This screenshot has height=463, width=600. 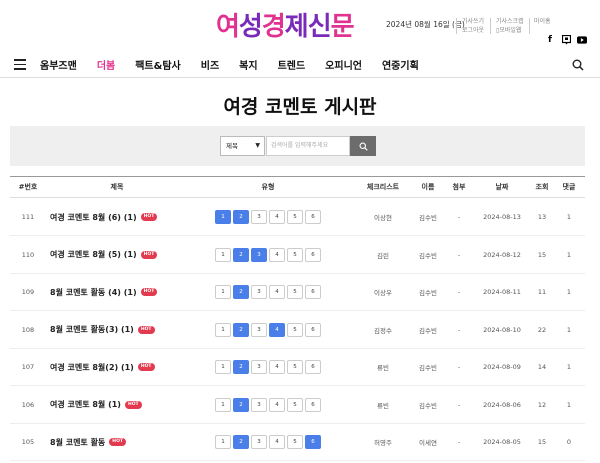 I want to click on divider, so click(x=490, y=26).